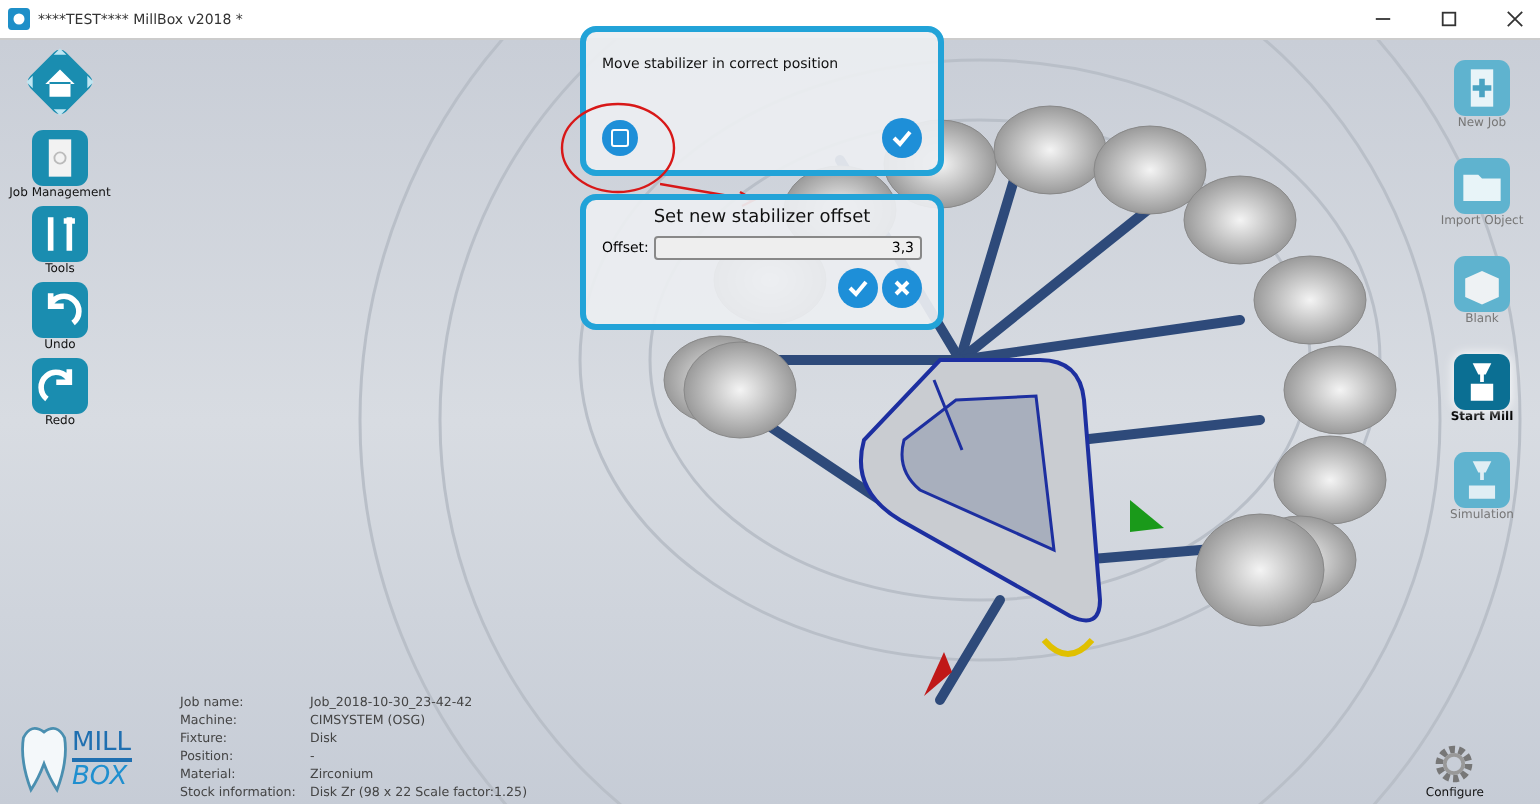  I want to click on box-icon, so click(1482, 284).